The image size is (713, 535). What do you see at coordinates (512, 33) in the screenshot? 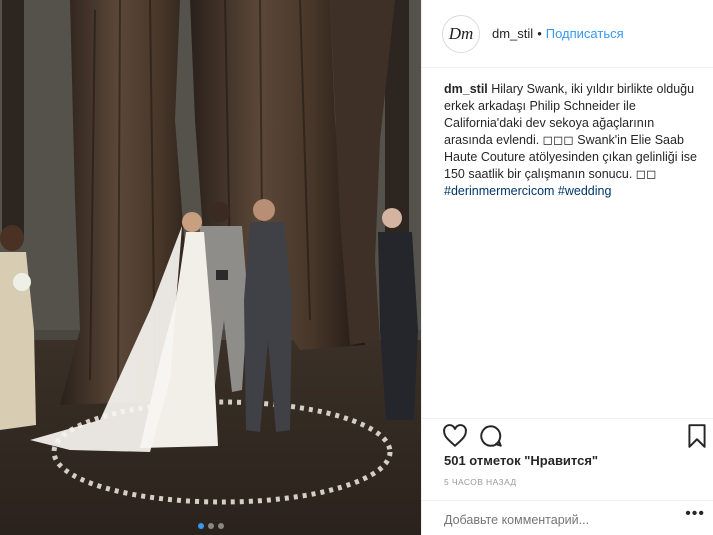
I see `username-link: dm_stil` at bounding box center [512, 33].